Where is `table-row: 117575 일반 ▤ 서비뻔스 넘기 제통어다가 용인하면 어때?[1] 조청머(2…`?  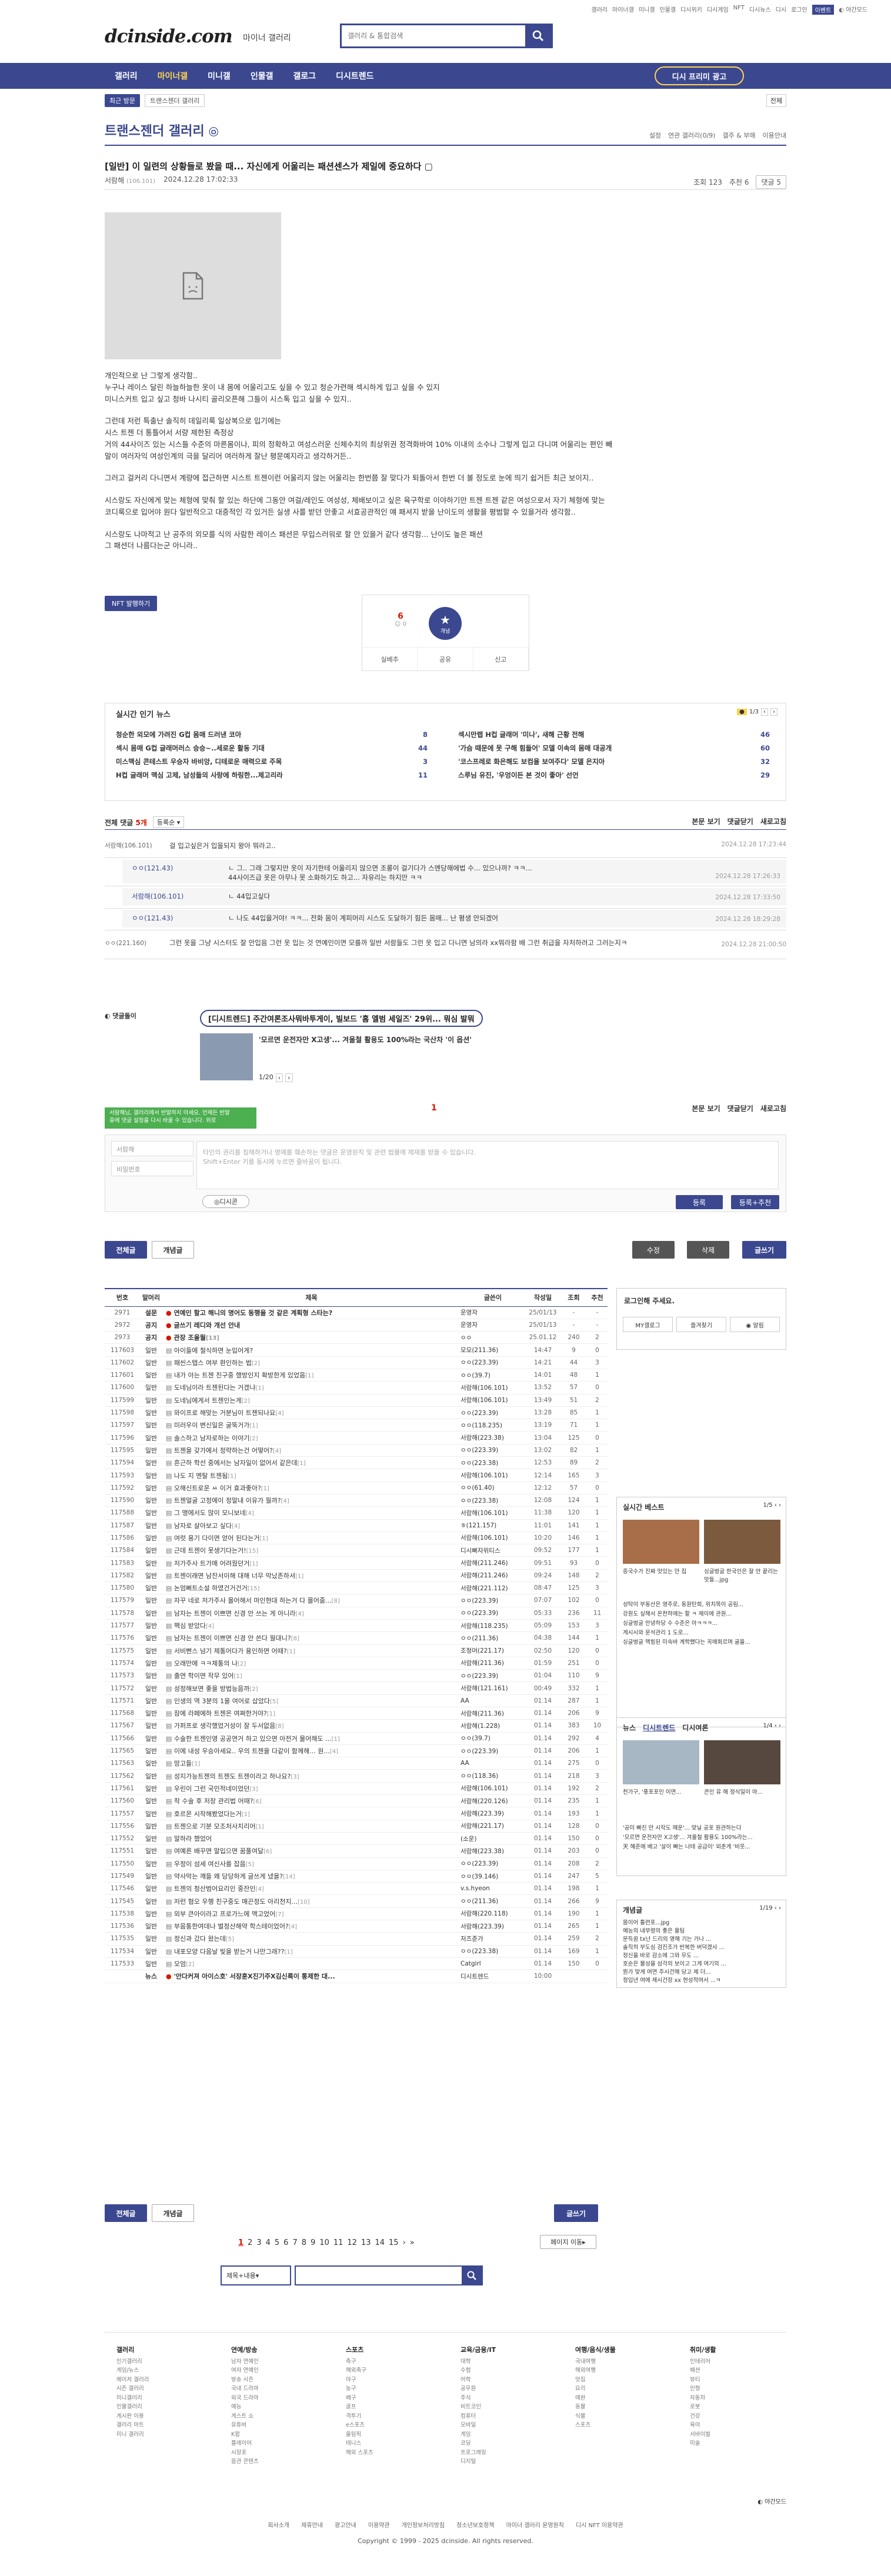 table-row: 117575 일반 ▤ 서비뻔스 넘기 제통어다가 용인하면 어때?[1] 조청머(2… is located at coordinates (356, 1650).